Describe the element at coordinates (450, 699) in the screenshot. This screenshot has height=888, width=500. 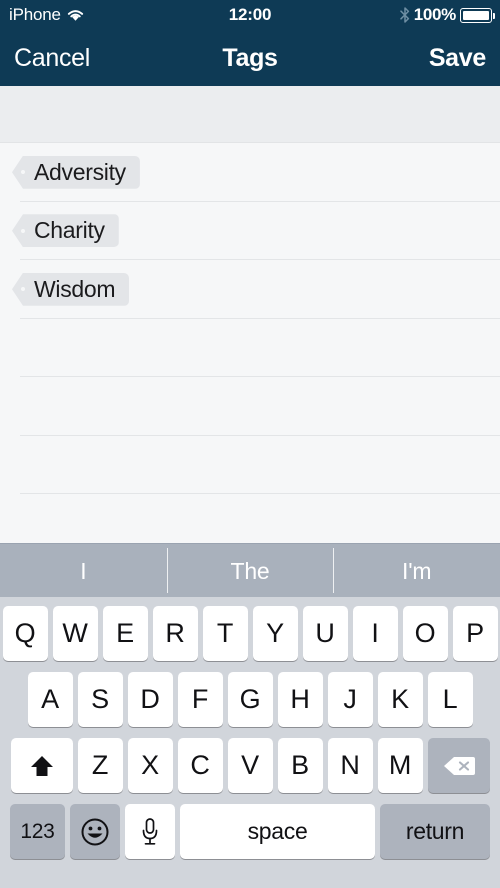
I see `key-l: L` at that location.